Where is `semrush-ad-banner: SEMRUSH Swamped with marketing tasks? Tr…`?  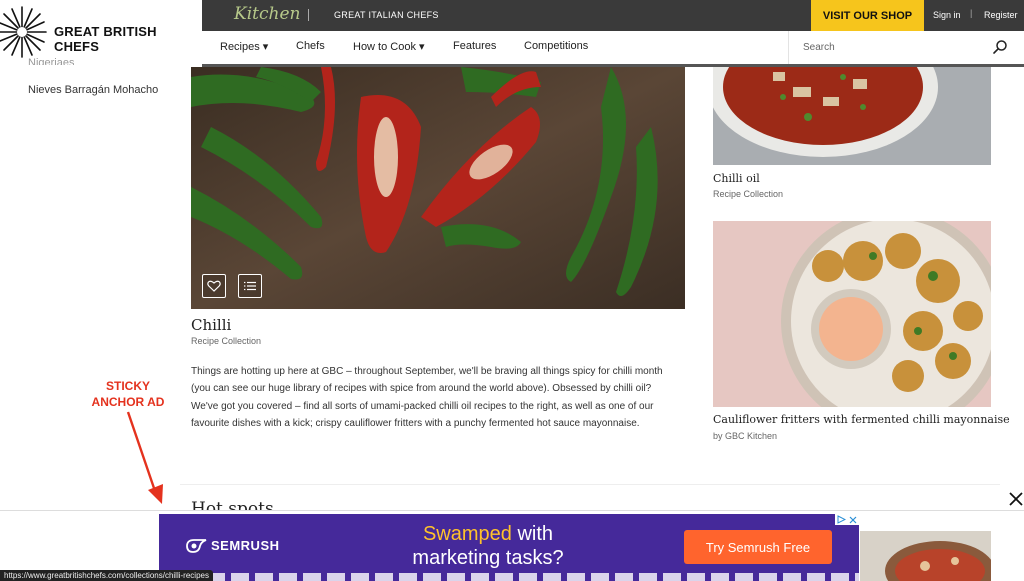 semrush-ad-banner: SEMRUSH Swamped with marketing tasks? Tr… is located at coordinates (509, 547).